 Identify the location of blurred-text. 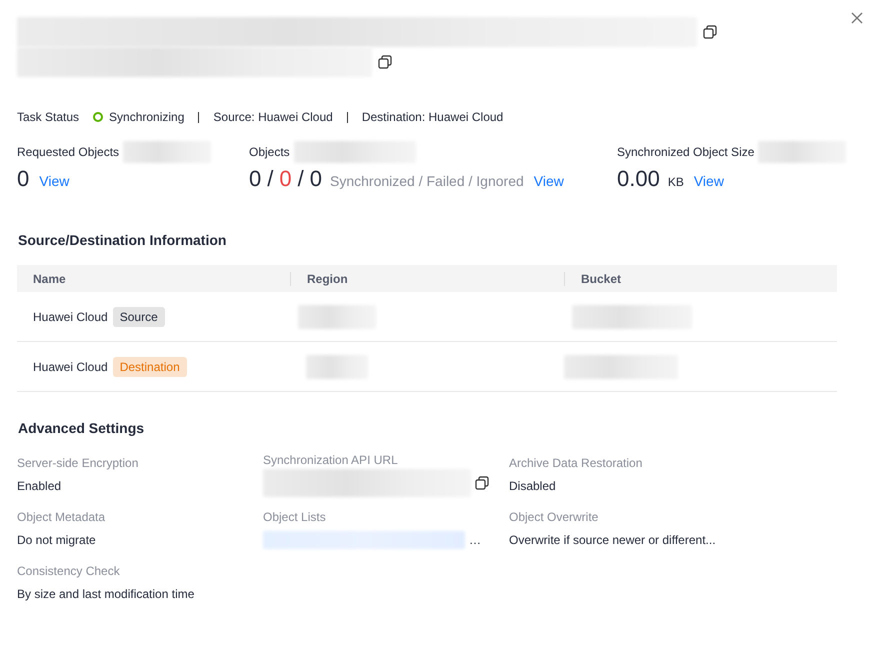
(337, 366).